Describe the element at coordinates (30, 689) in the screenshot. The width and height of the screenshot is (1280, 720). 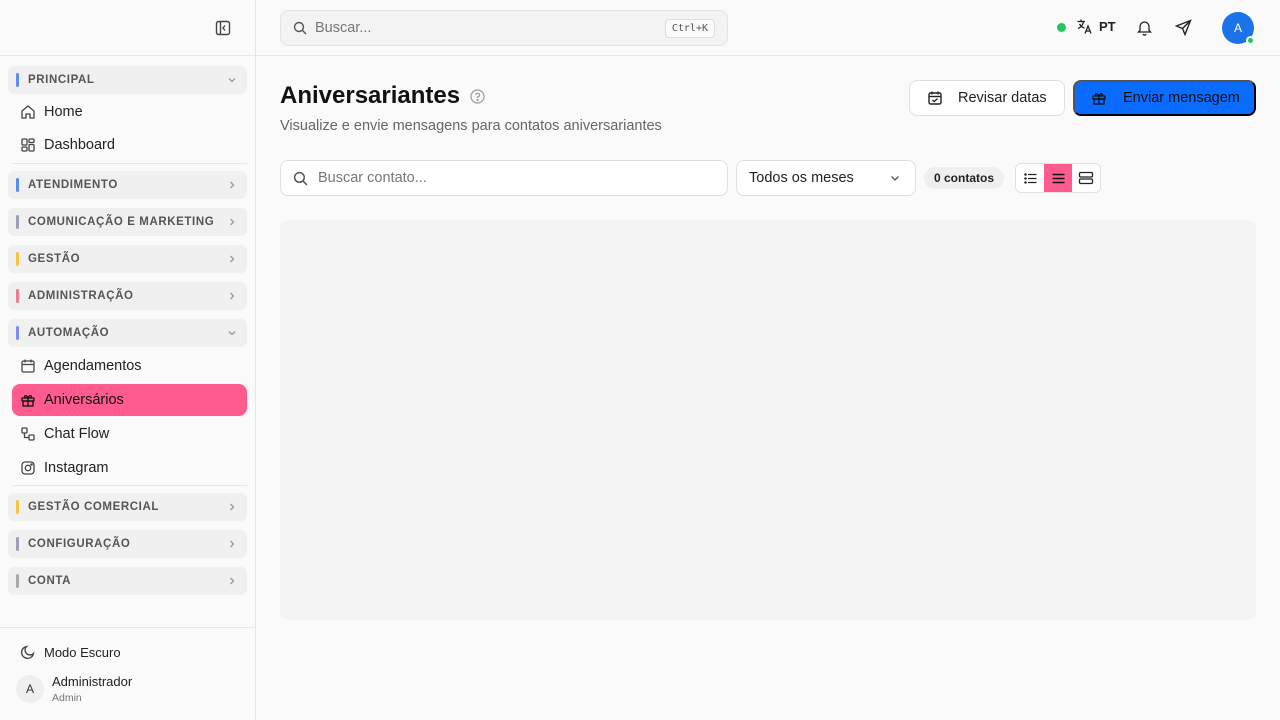
I see `avatar: A` at that location.